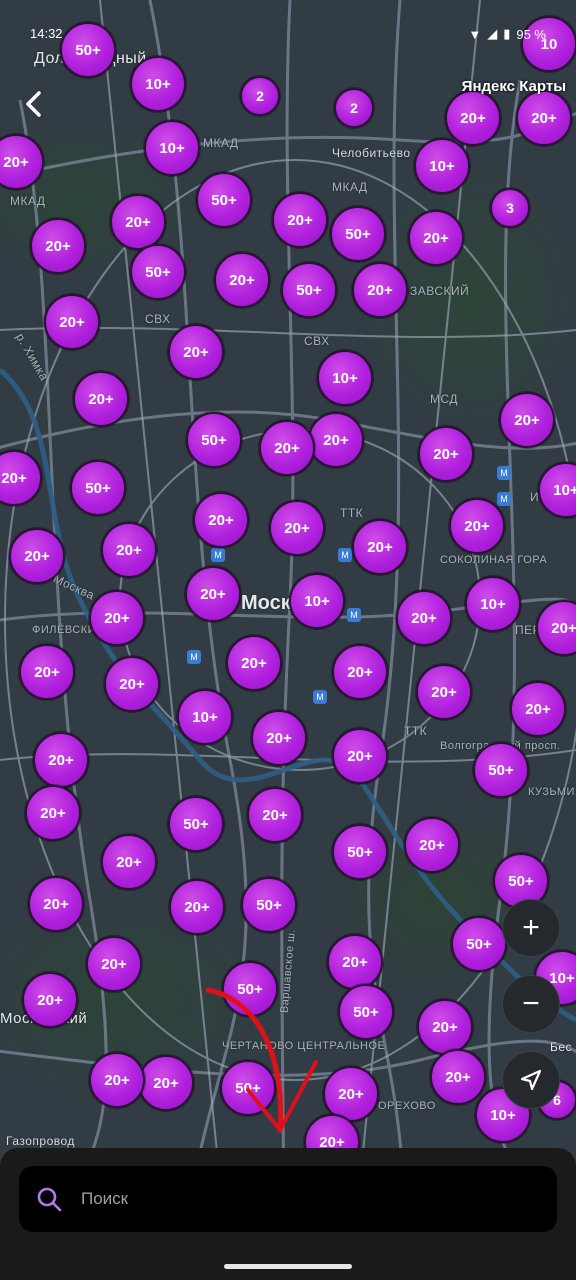  What do you see at coordinates (552, 792) in the screenshot?
I see `map-label: КУЗЬМИНКИ` at bounding box center [552, 792].